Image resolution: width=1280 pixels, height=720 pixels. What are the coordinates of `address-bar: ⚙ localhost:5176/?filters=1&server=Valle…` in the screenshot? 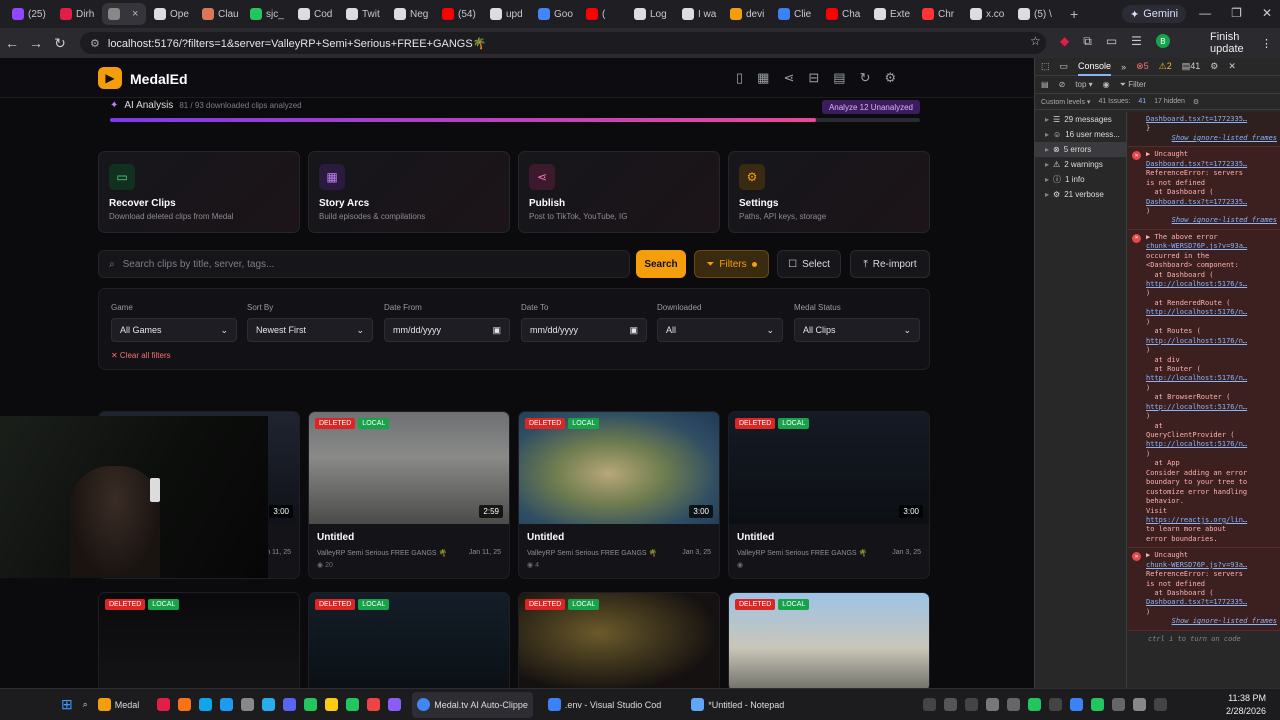 It's located at (563, 43).